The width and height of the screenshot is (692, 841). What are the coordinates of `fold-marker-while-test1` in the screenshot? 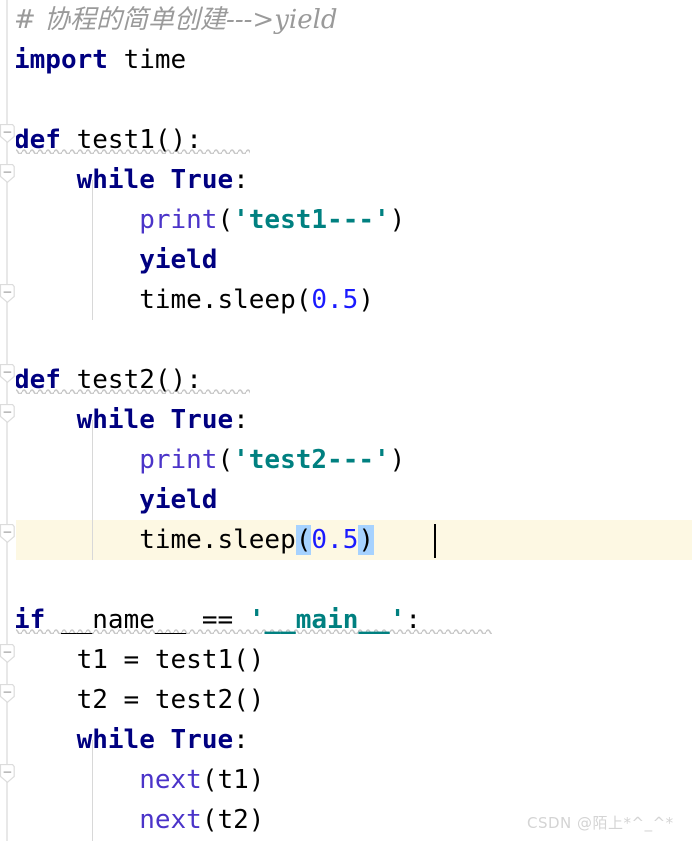 It's located at (7, 173).